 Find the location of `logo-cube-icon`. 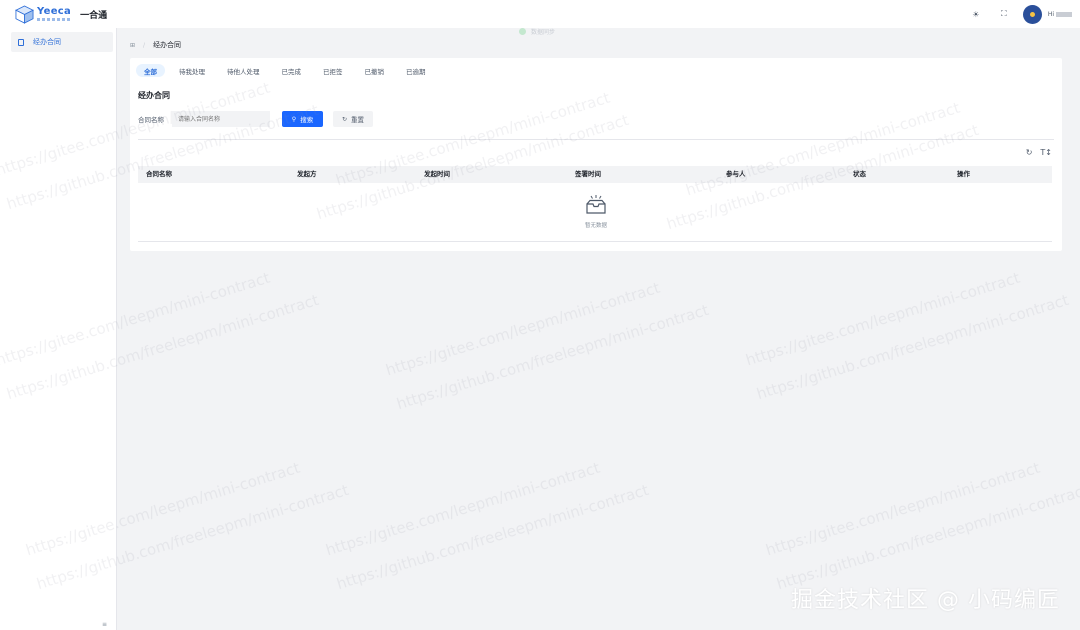

logo-cube-icon is located at coordinates (24, 14).